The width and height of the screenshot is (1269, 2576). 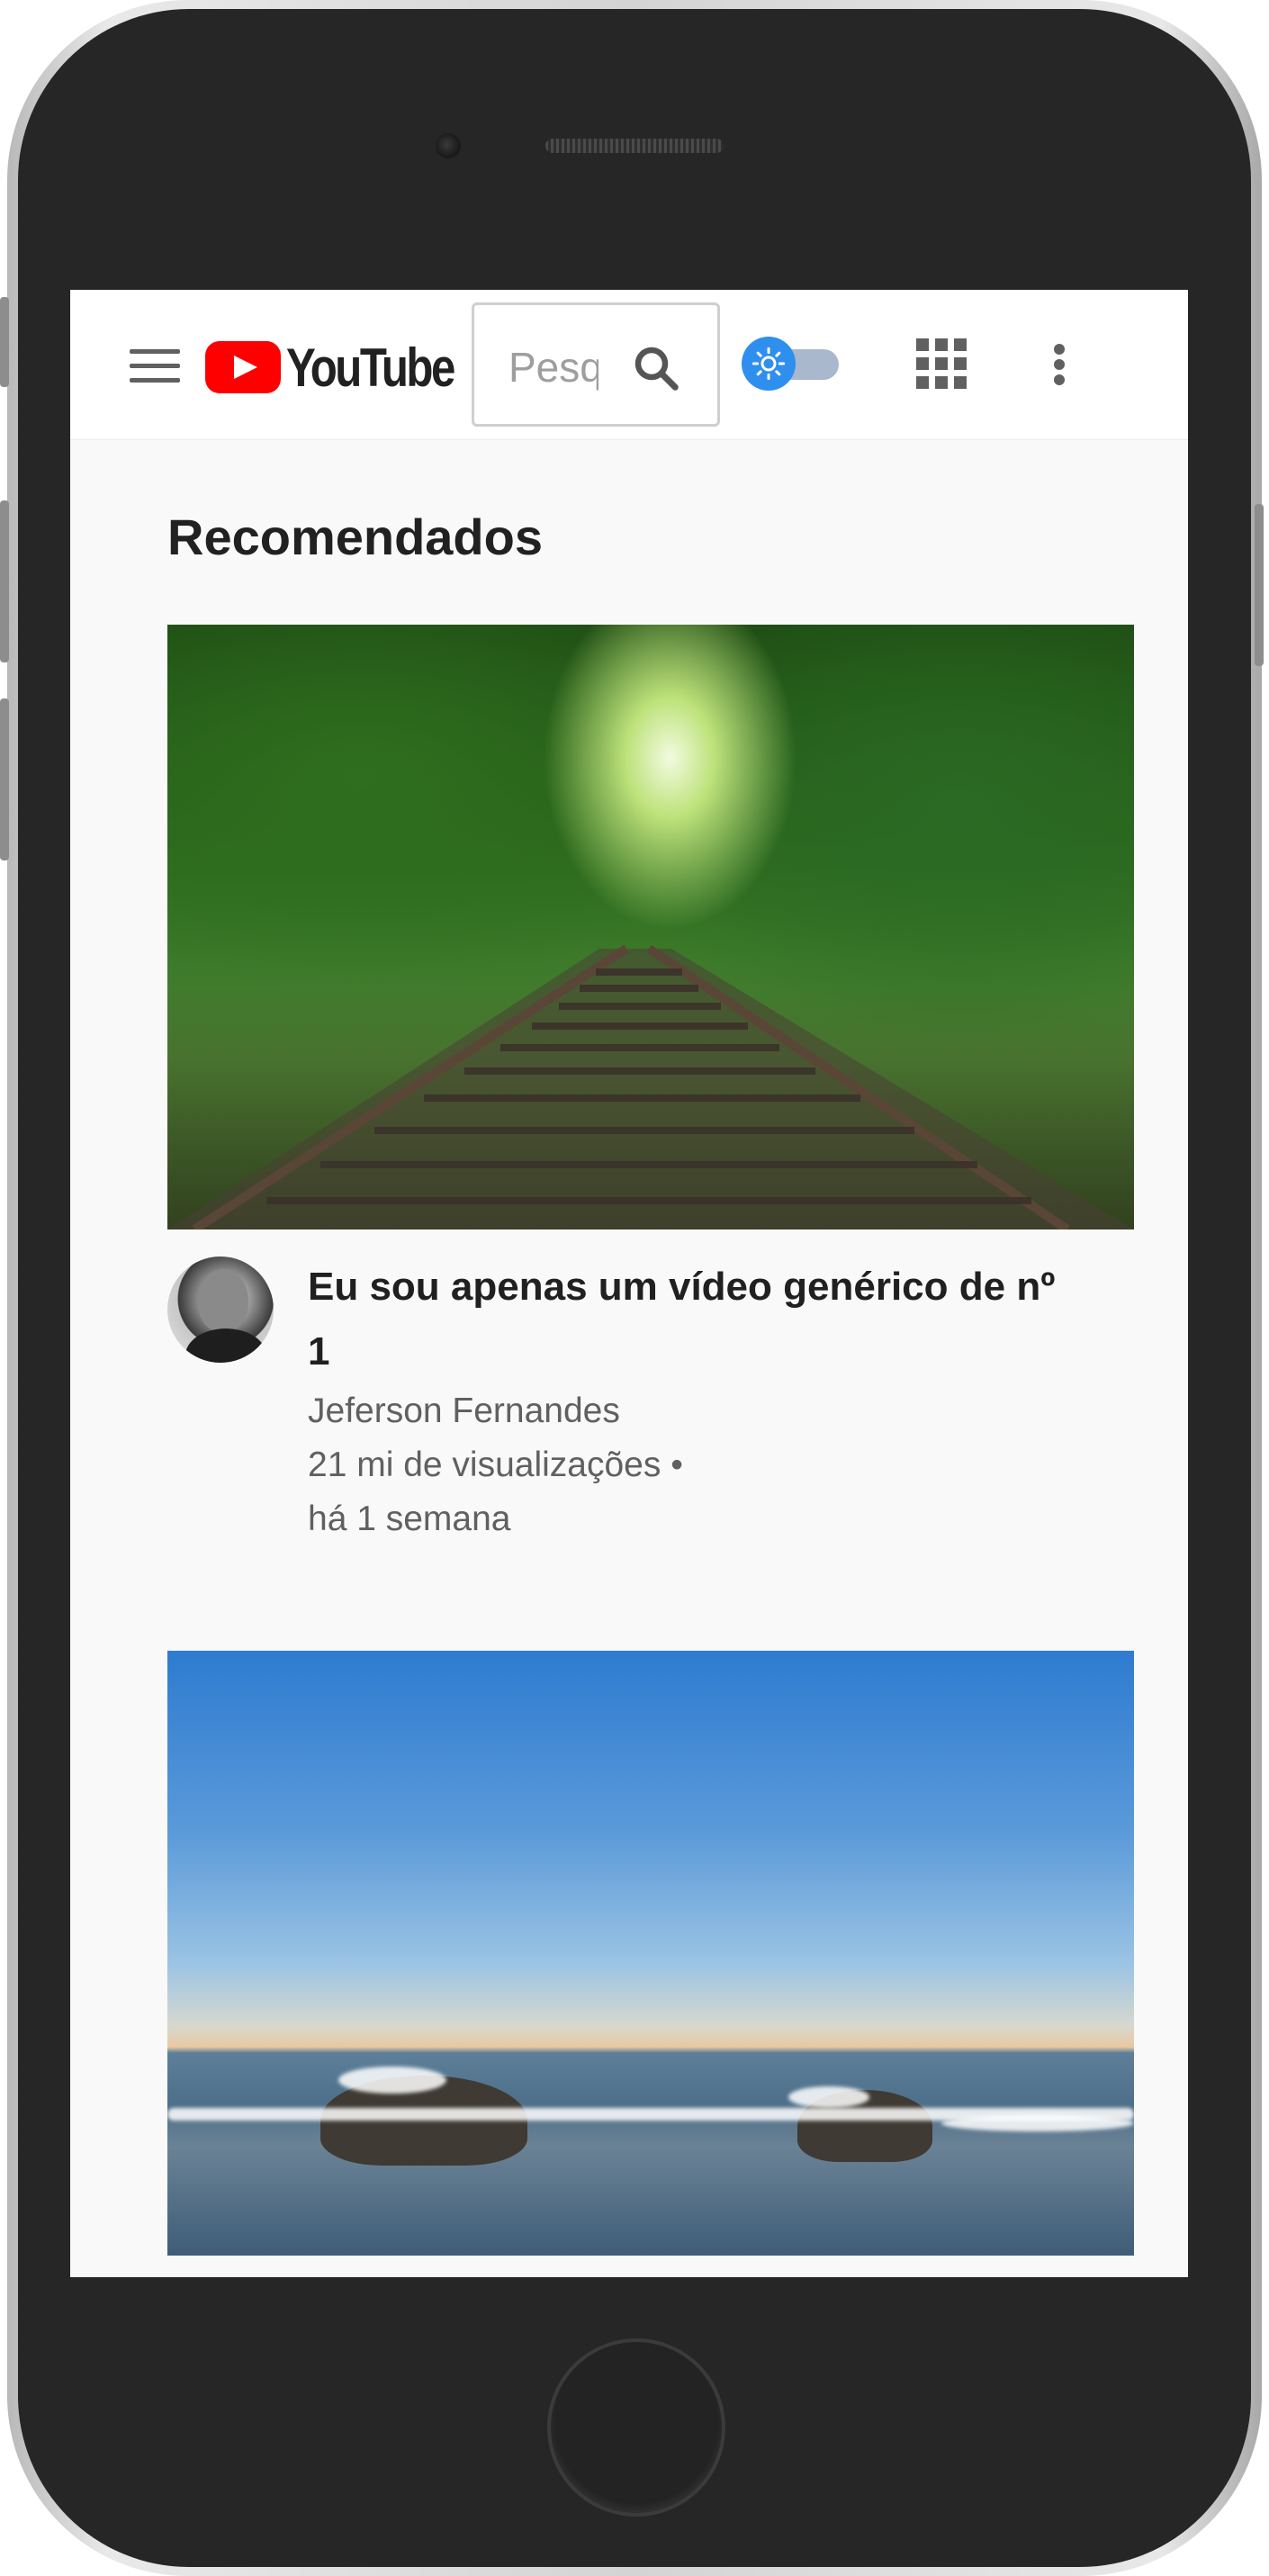 What do you see at coordinates (449, 145) in the screenshot?
I see `front-camera` at bounding box center [449, 145].